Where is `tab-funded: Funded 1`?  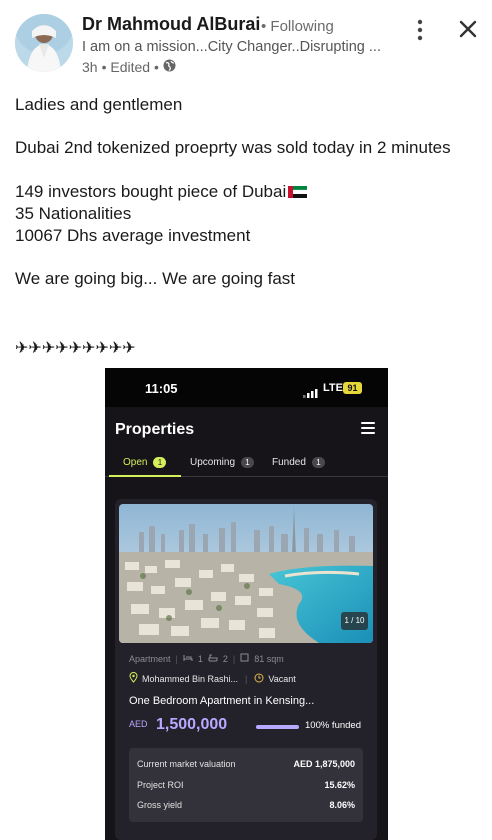
tab-funded: Funded 1 is located at coordinates (298, 462).